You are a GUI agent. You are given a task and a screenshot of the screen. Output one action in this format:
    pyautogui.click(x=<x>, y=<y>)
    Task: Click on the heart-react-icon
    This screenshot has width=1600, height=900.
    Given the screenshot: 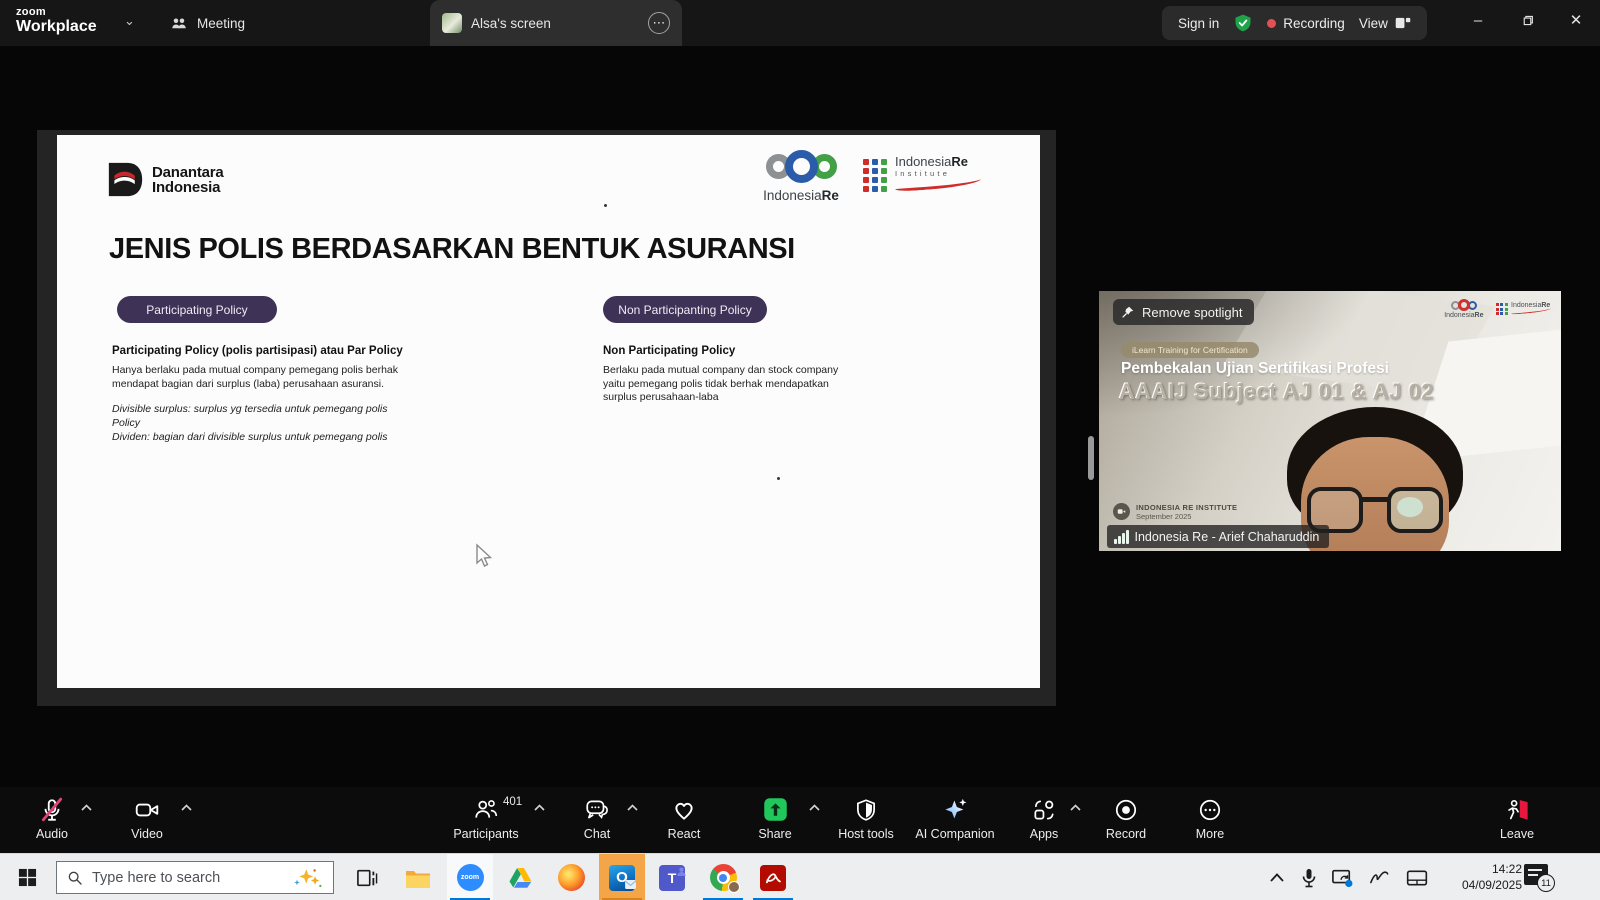 What is the action you would take?
    pyautogui.click(x=684, y=811)
    